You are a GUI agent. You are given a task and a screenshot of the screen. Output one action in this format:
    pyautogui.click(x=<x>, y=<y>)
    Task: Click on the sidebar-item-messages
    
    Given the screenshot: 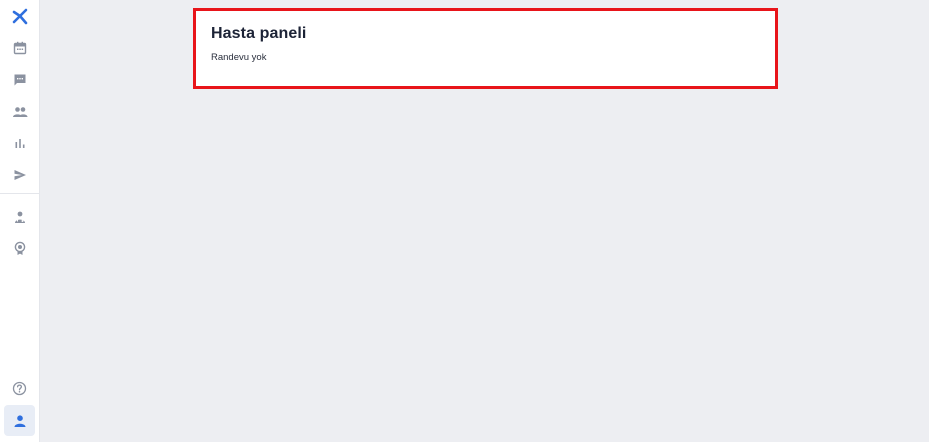 What is the action you would take?
    pyautogui.click(x=19, y=80)
    